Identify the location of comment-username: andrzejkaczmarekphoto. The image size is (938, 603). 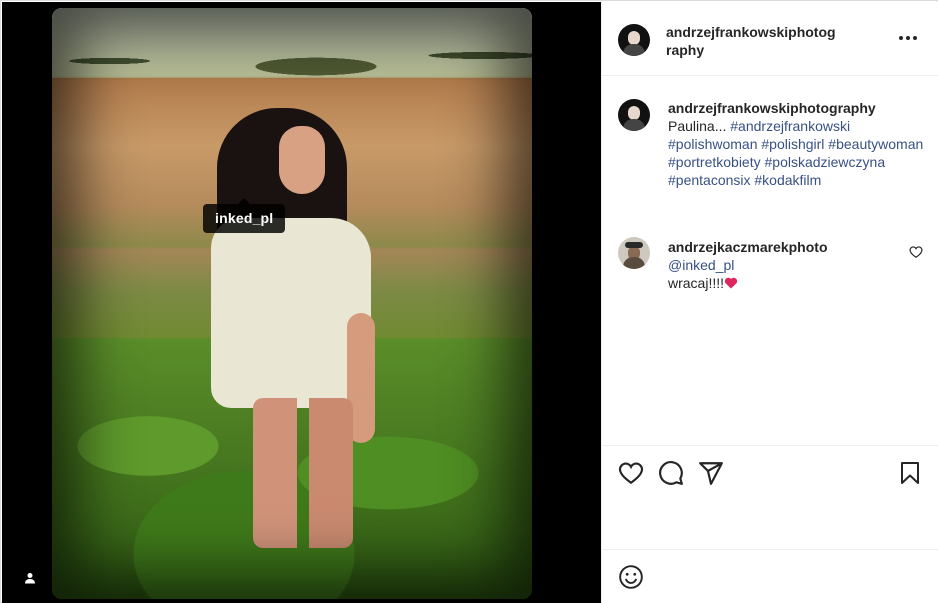
(748, 247).